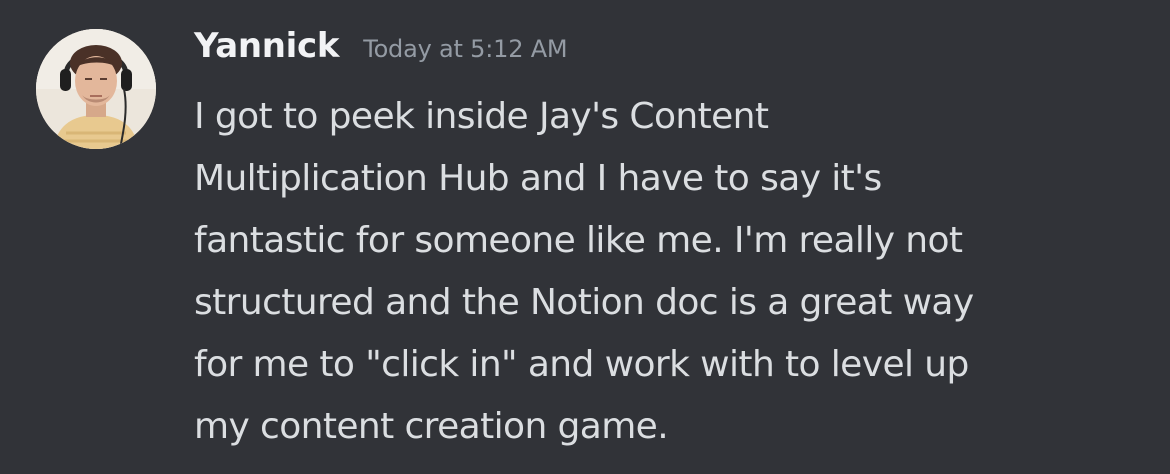 The image size is (1170, 474). Describe the element at coordinates (266, 46) in the screenshot. I see `username: Yannick` at that location.